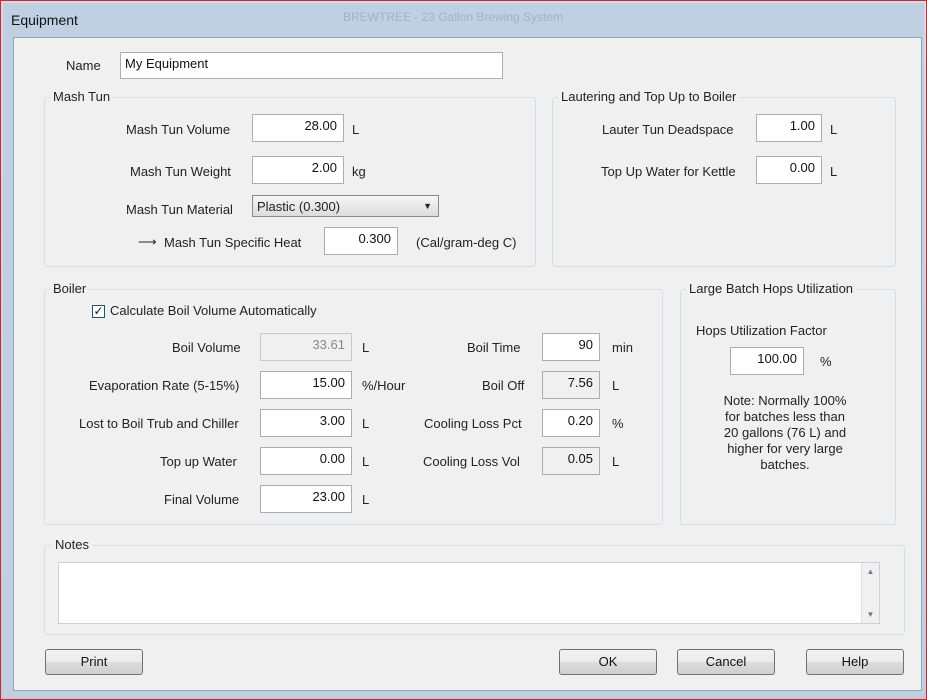  I want to click on mash-tun-material-select: Plastic (0.300) ▼, so click(345, 206).